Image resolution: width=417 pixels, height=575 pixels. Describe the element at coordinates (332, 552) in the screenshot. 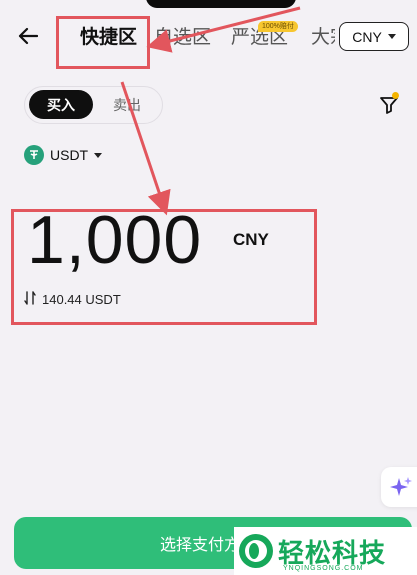

I see `watermark-text: 轻松科技` at that location.